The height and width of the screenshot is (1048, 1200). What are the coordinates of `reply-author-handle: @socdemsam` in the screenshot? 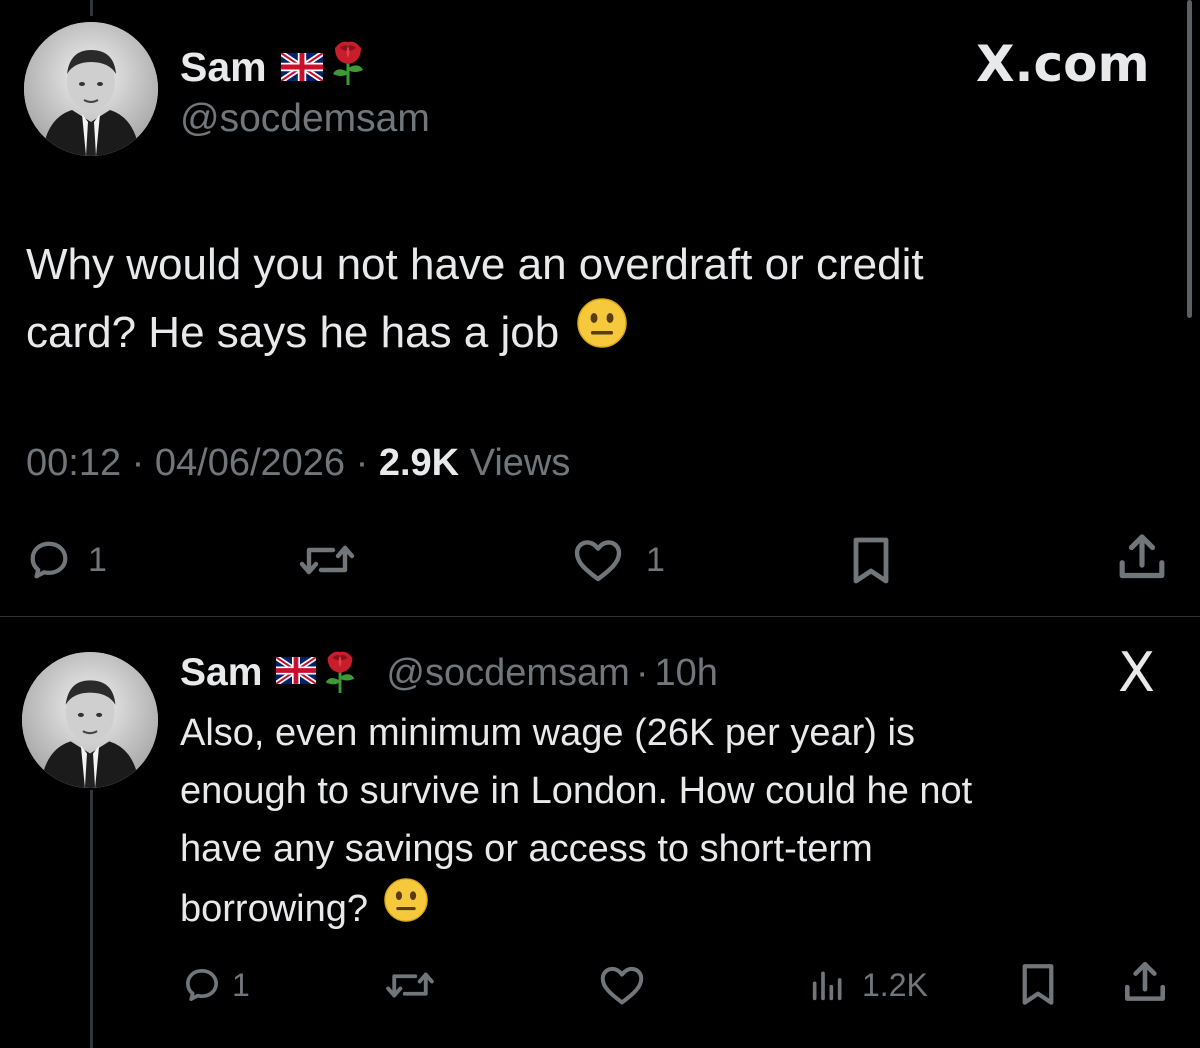 It's located at (507, 673).